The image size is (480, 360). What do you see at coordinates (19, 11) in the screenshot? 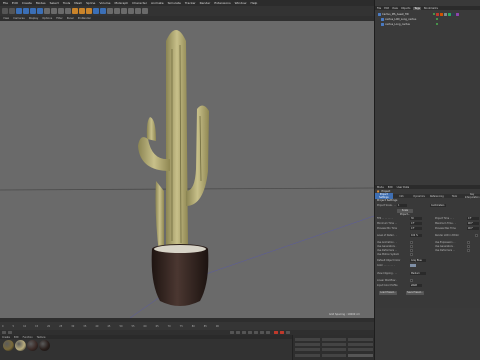
I see `live-selection-icon` at bounding box center [19, 11].